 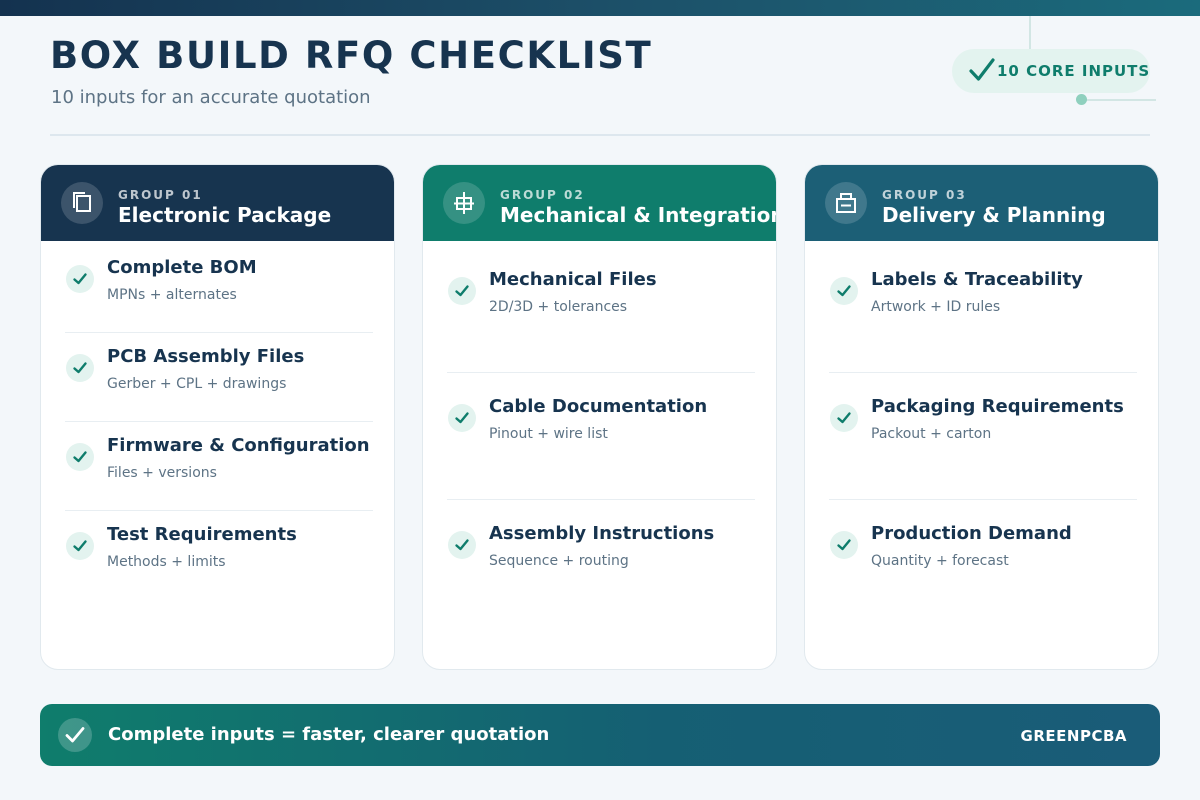 I want to click on group-card-header: GROUP 02 Mechanical & Integration, so click(x=599, y=203).